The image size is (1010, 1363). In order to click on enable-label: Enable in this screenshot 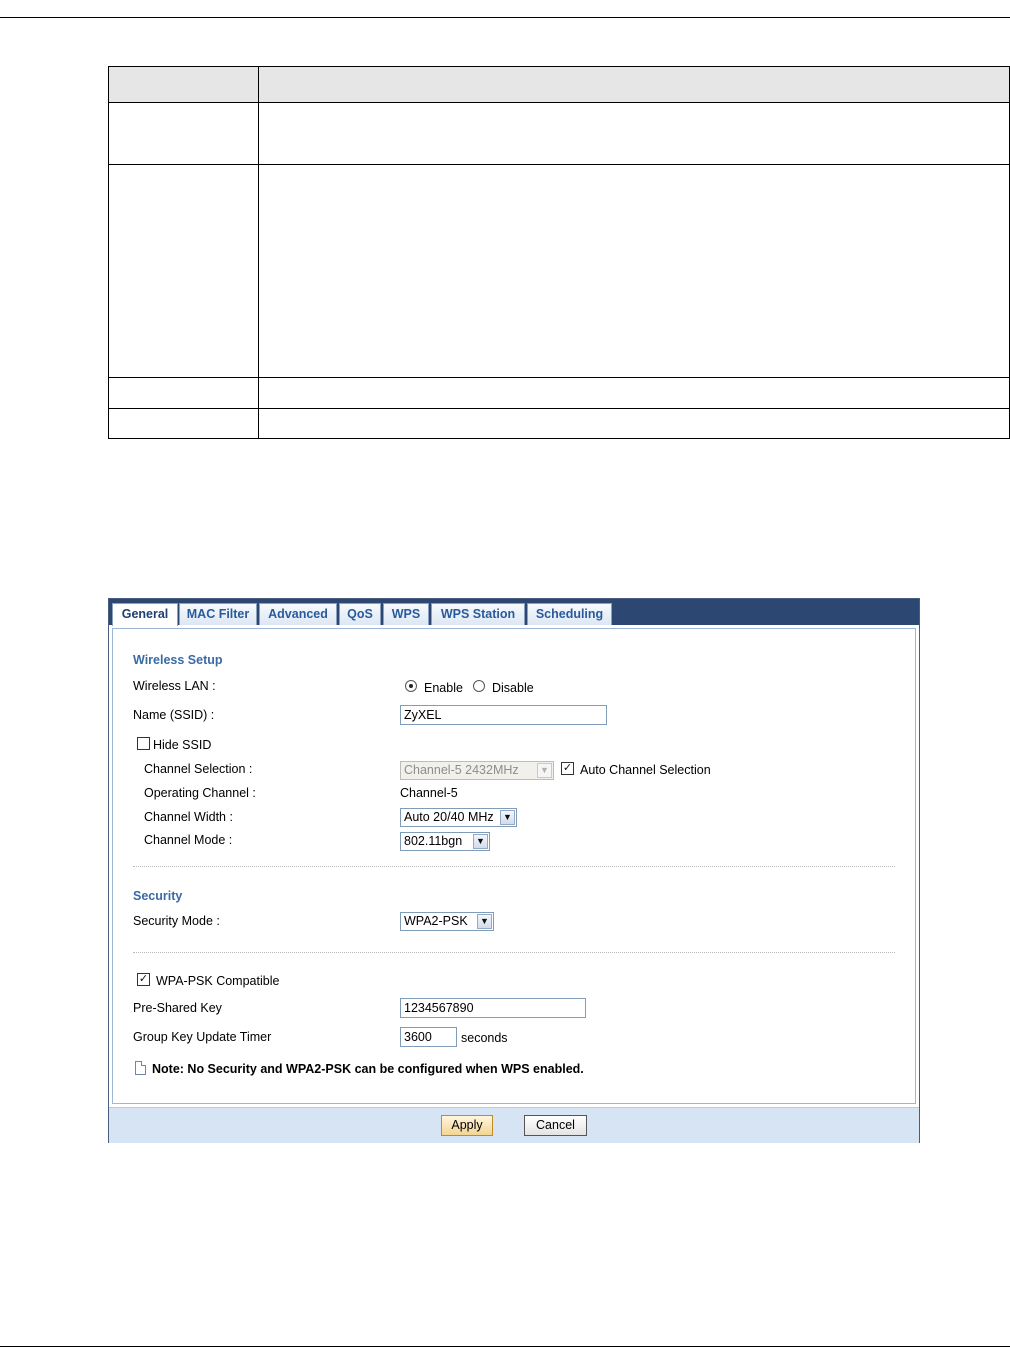, I will do `click(443, 688)`.